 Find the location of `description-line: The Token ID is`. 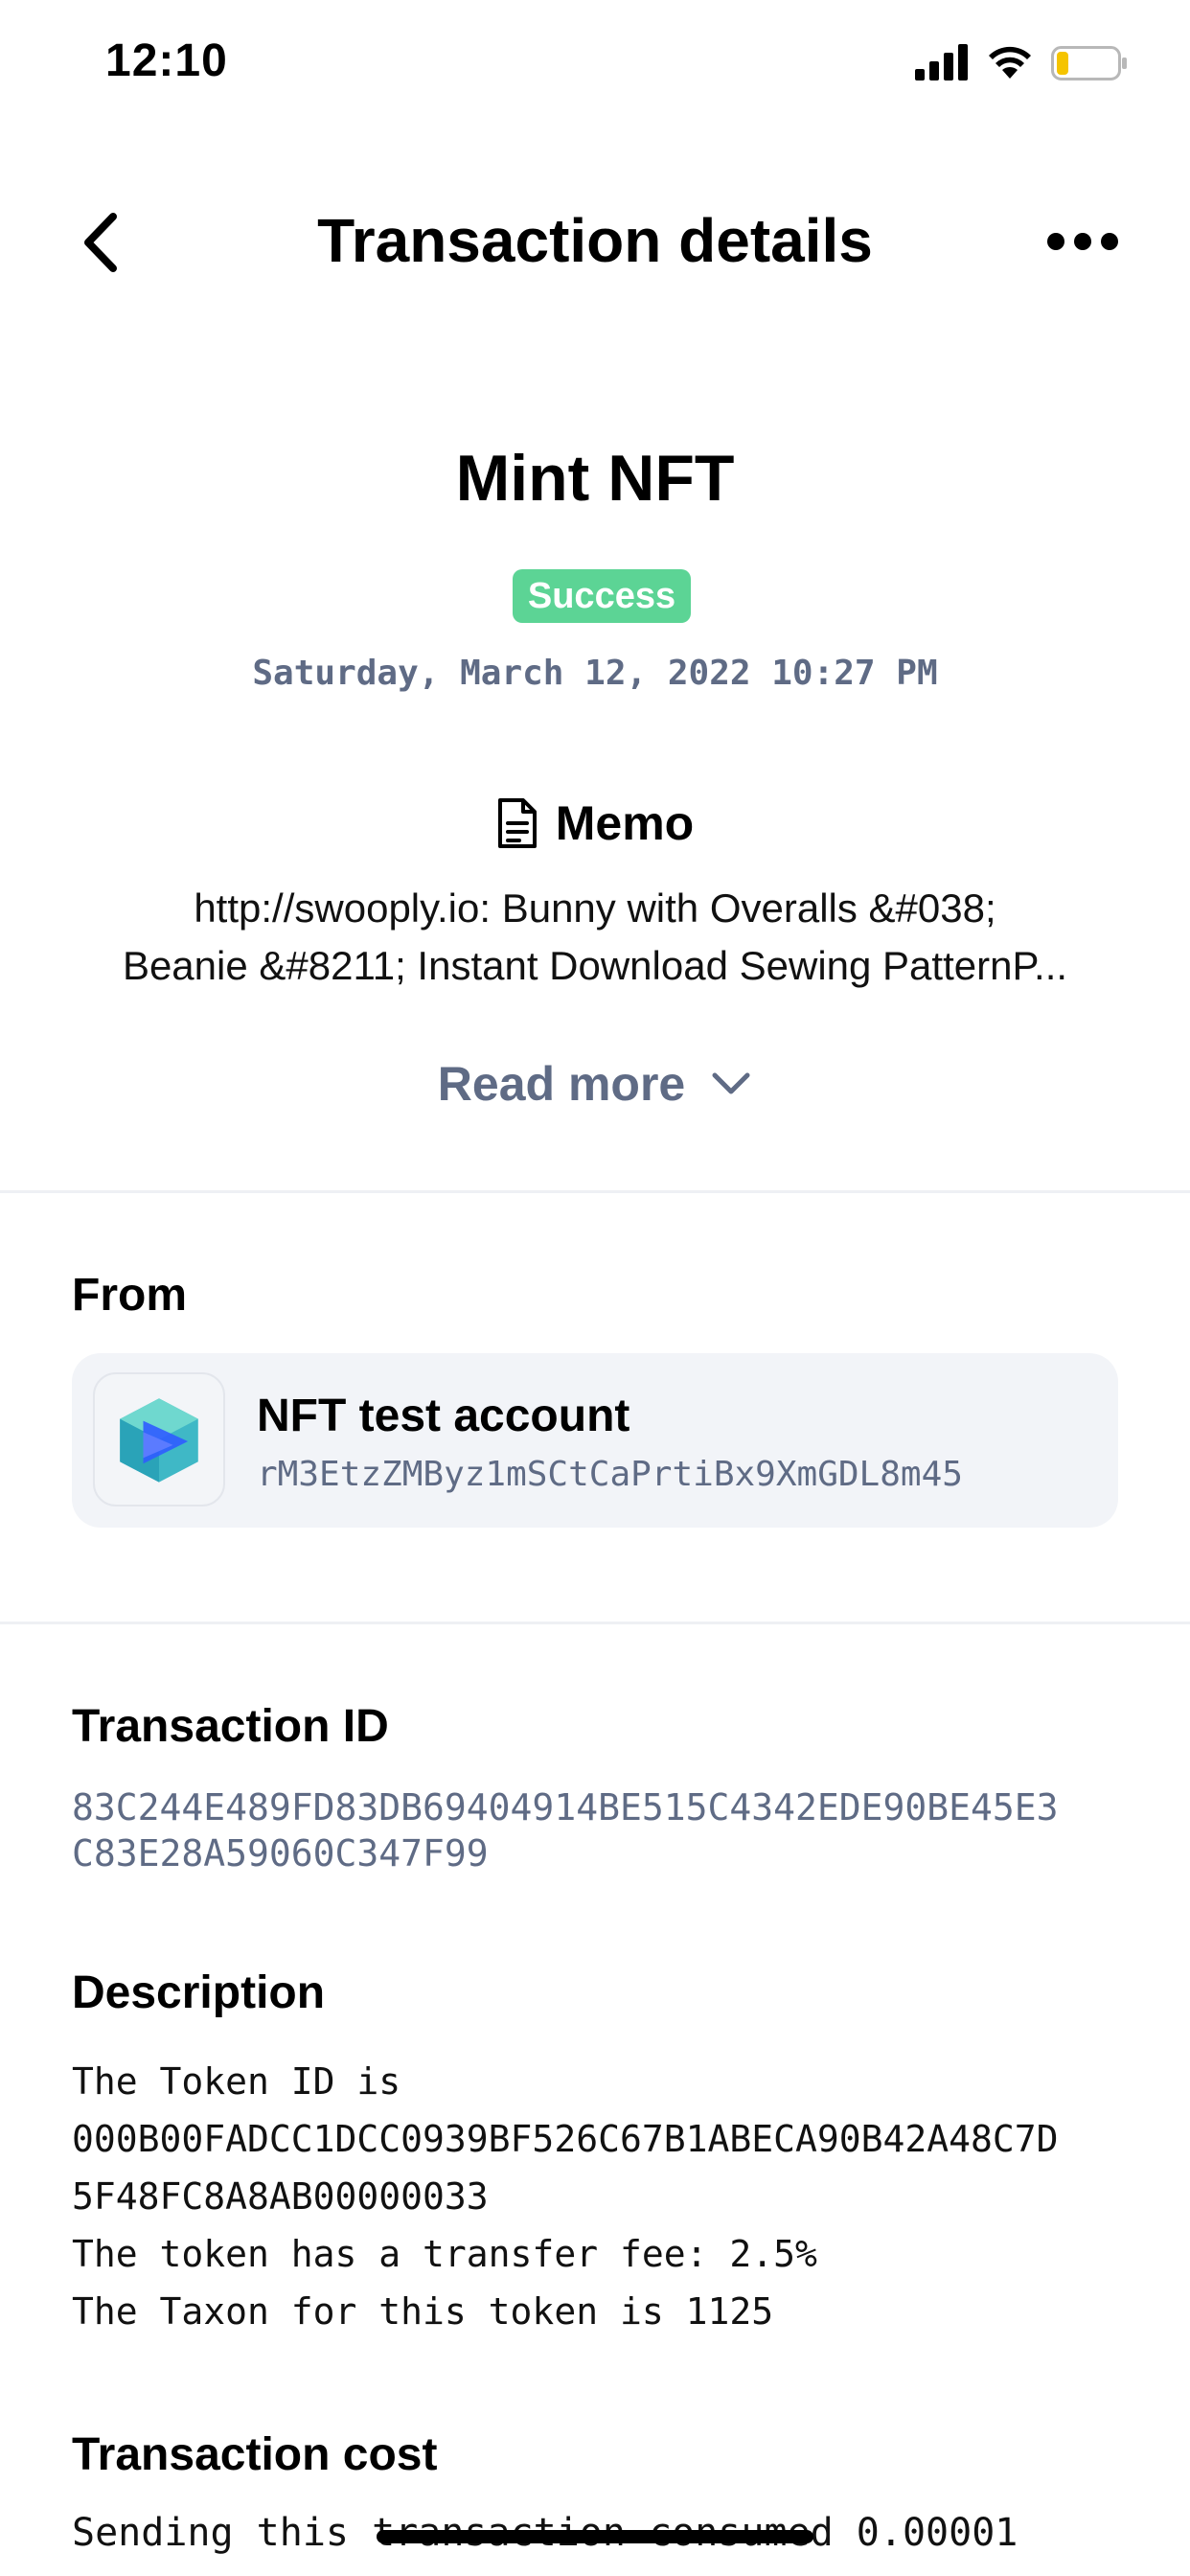

description-line: The Token ID is is located at coordinates (237, 2081).